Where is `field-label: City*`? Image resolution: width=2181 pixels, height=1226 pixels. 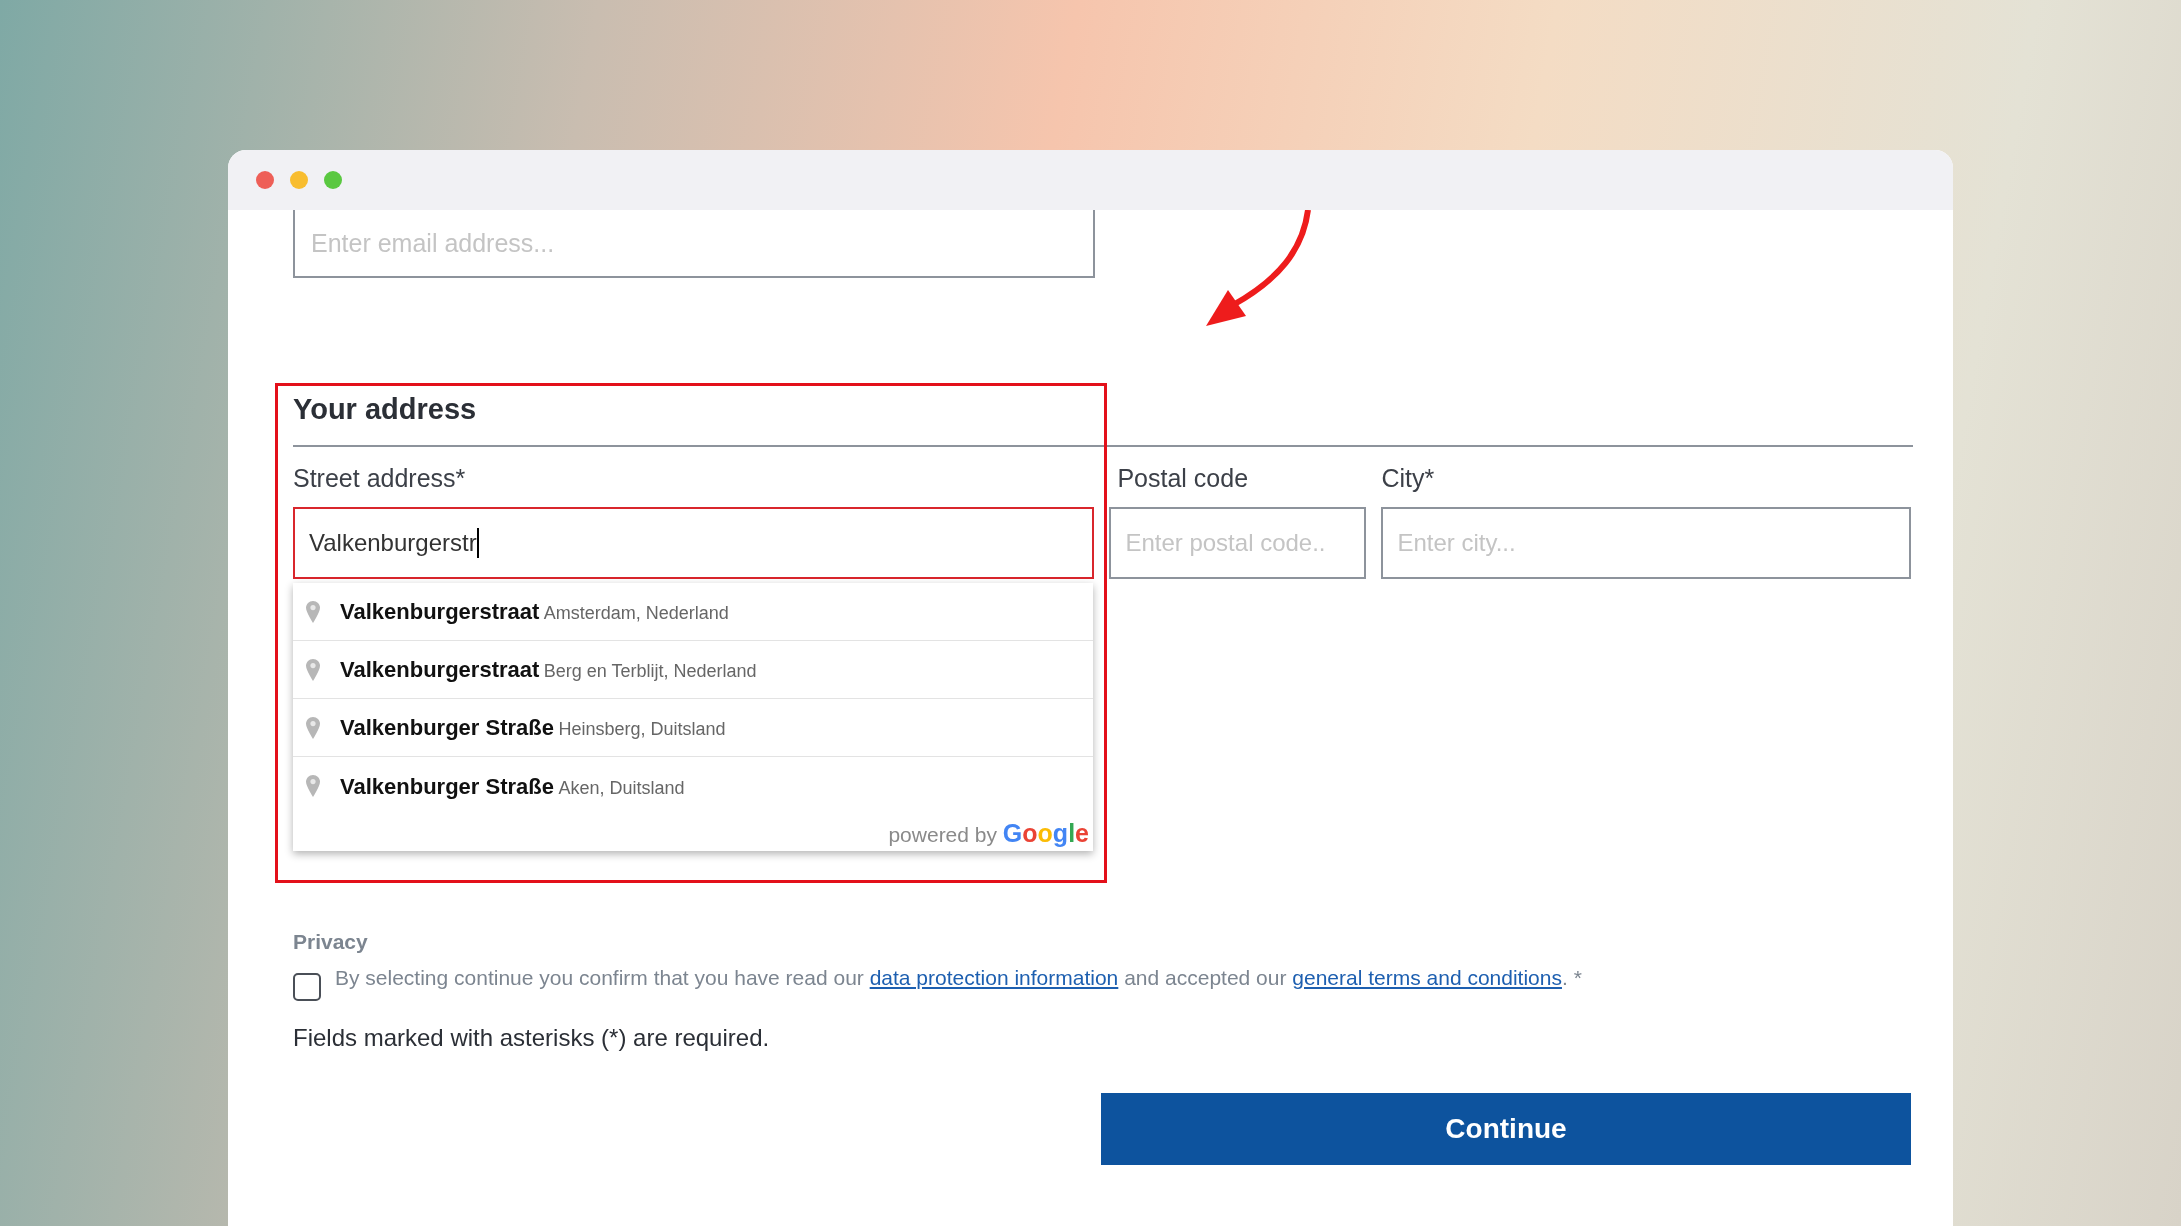 field-label: City* is located at coordinates (1408, 478).